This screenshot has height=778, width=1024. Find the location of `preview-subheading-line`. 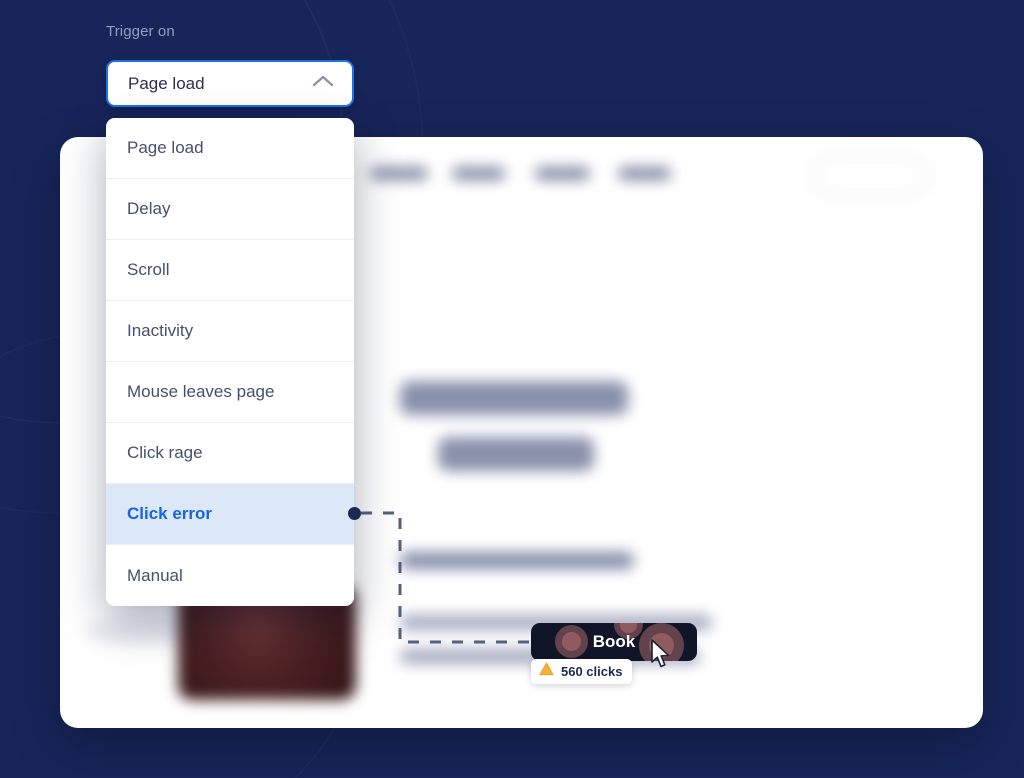

preview-subheading-line is located at coordinates (517, 560).